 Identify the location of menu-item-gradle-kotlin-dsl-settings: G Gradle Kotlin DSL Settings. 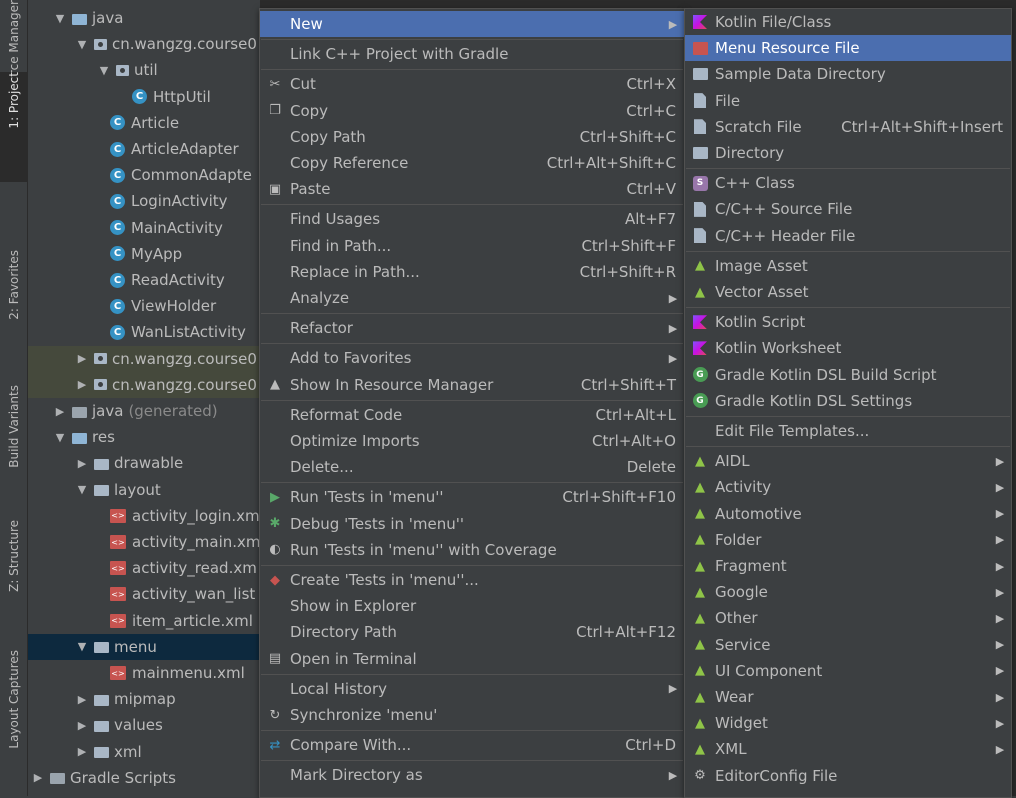
(848, 401).